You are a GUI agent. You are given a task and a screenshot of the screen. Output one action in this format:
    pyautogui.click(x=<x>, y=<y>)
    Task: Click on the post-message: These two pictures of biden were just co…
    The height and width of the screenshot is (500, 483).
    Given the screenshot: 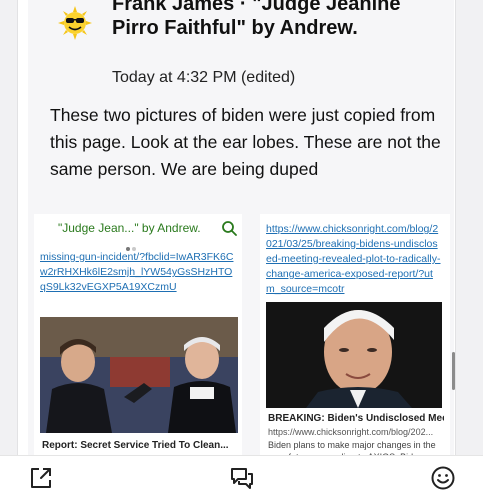 What is the action you would take?
    pyautogui.click(x=245, y=142)
    